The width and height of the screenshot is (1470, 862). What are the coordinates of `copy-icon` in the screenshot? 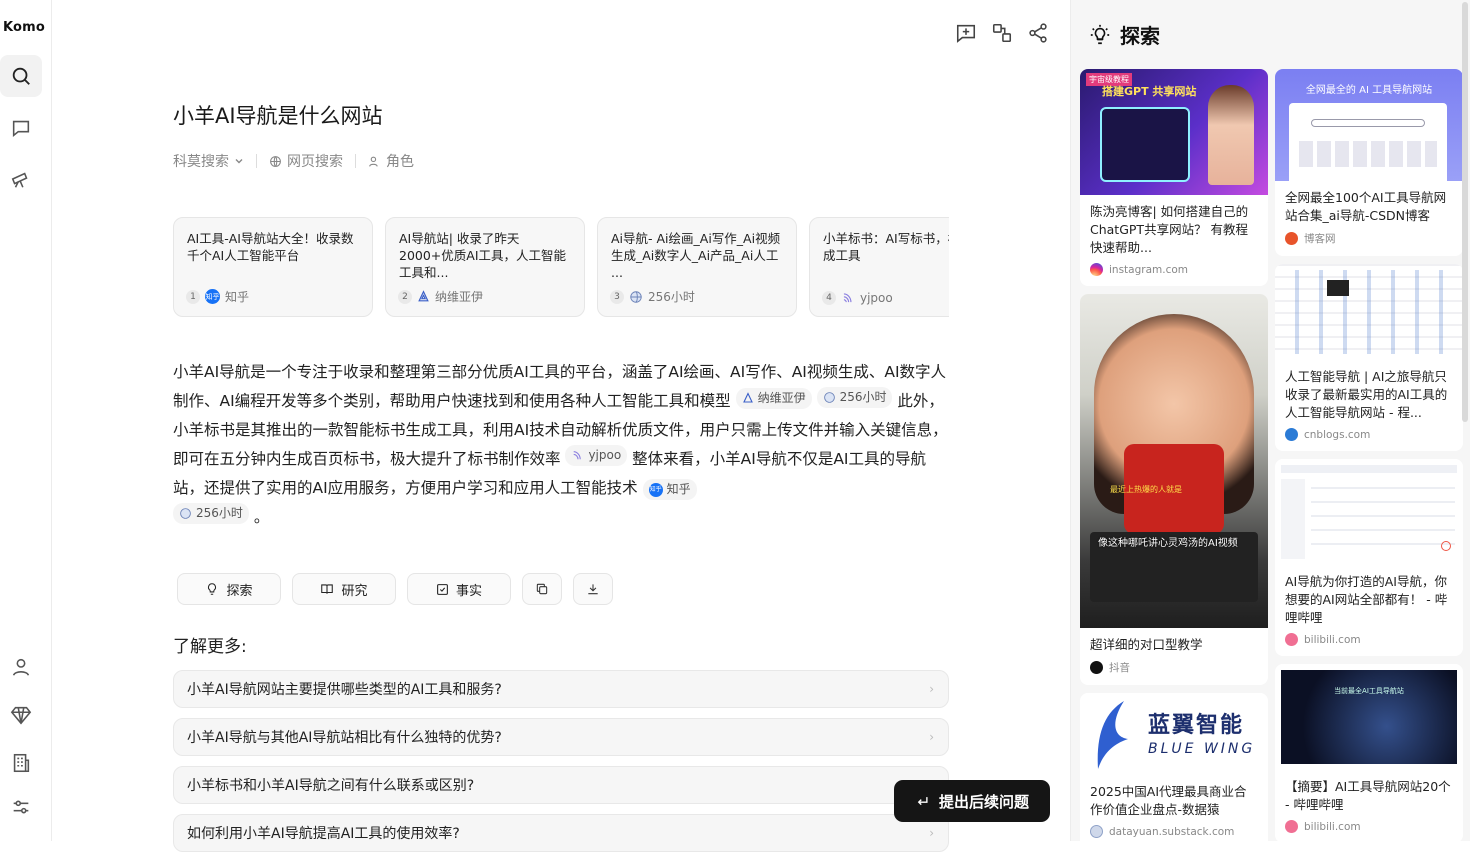 It's located at (542, 589).